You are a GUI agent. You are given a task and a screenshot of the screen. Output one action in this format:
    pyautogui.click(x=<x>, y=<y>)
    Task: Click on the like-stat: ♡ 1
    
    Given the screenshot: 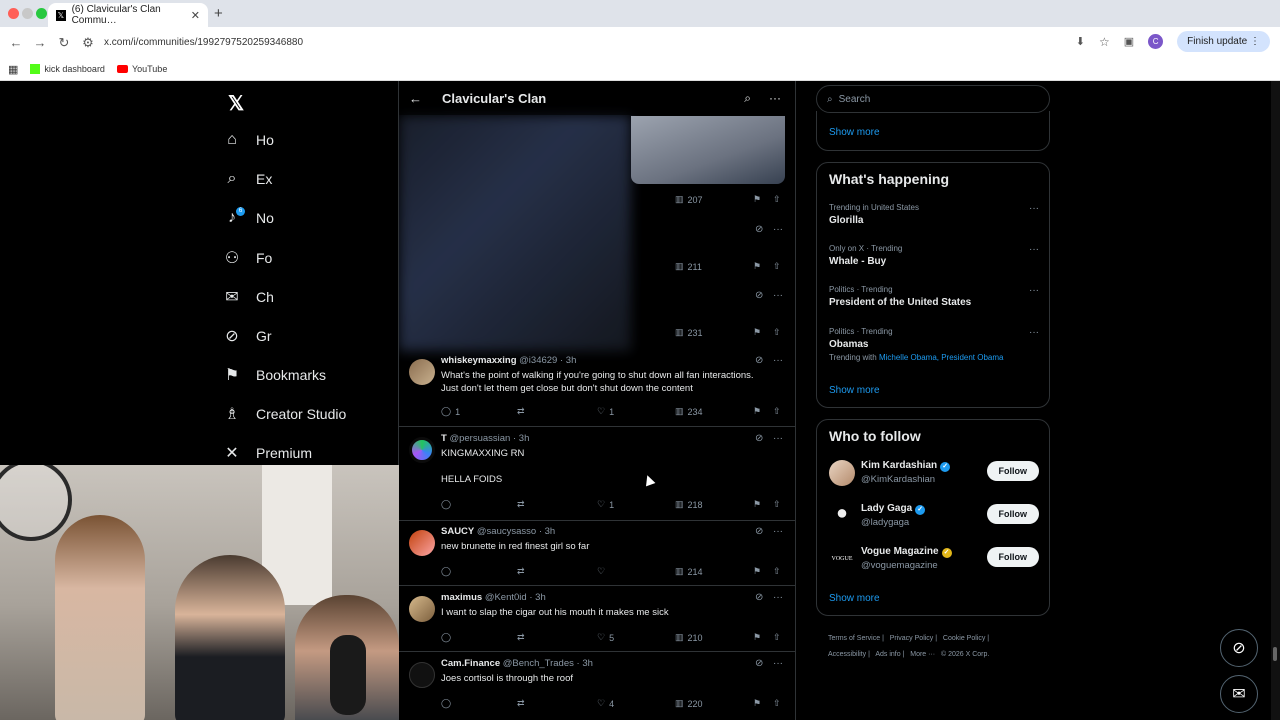 What is the action you would take?
    pyautogui.click(x=605, y=411)
    